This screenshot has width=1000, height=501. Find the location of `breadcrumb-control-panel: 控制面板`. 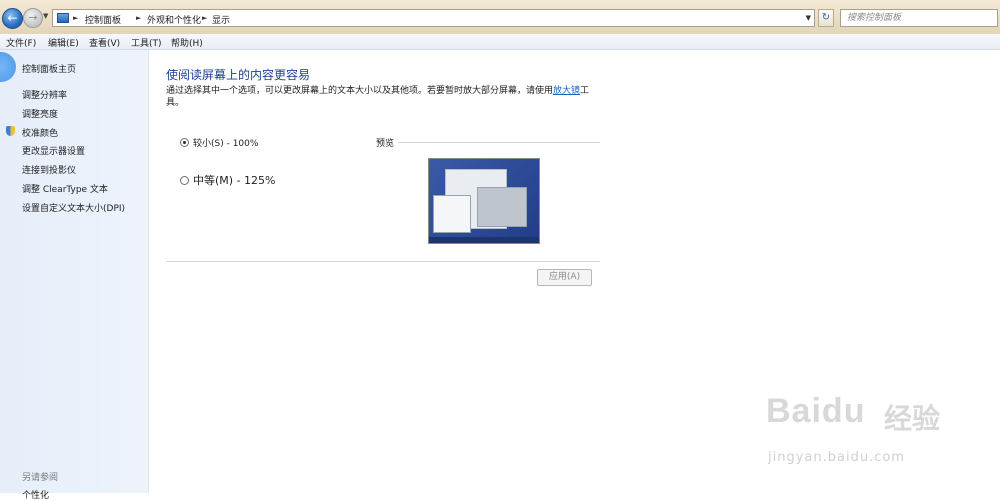

breadcrumb-control-panel: 控制面板 is located at coordinates (103, 19).